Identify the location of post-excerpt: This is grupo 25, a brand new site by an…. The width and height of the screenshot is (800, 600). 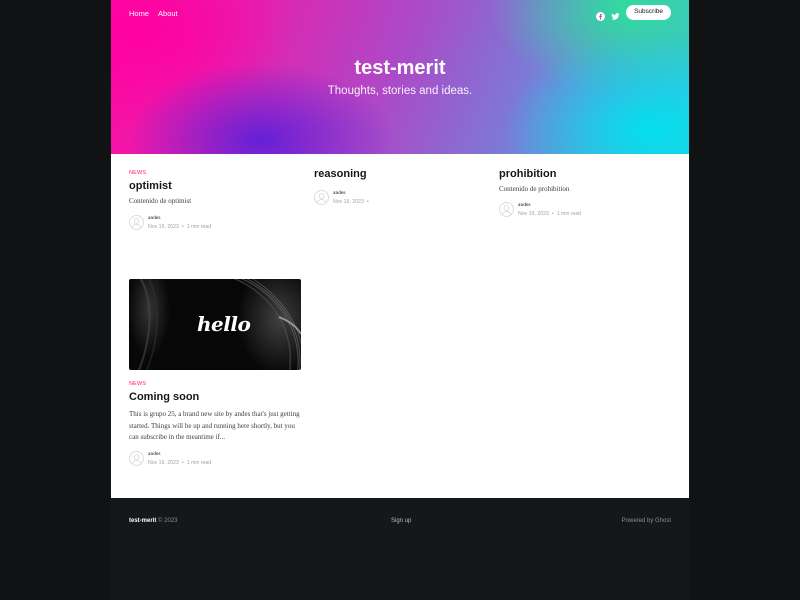
(214, 425).